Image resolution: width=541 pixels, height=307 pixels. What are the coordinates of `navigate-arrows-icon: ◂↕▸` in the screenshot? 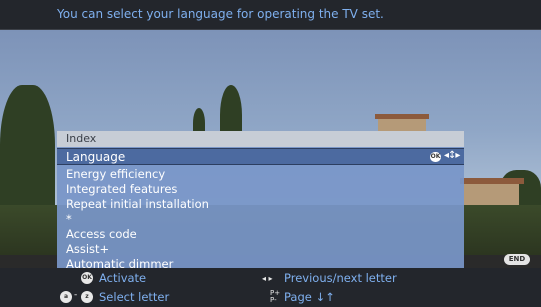 It's located at (452, 155).